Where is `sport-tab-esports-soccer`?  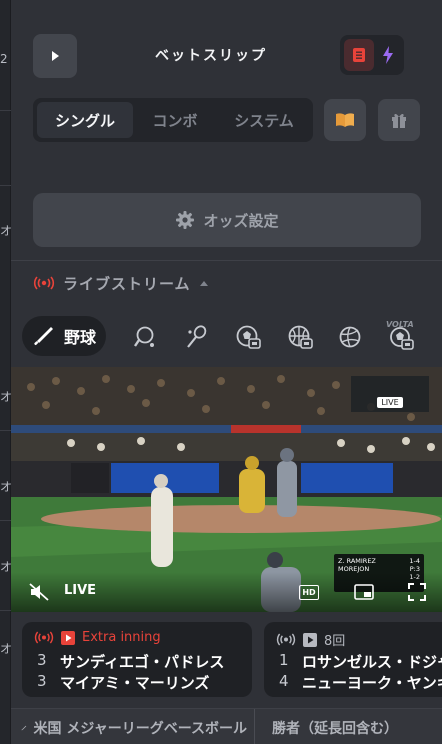
sport-tab-esports-soccer is located at coordinates (248, 337).